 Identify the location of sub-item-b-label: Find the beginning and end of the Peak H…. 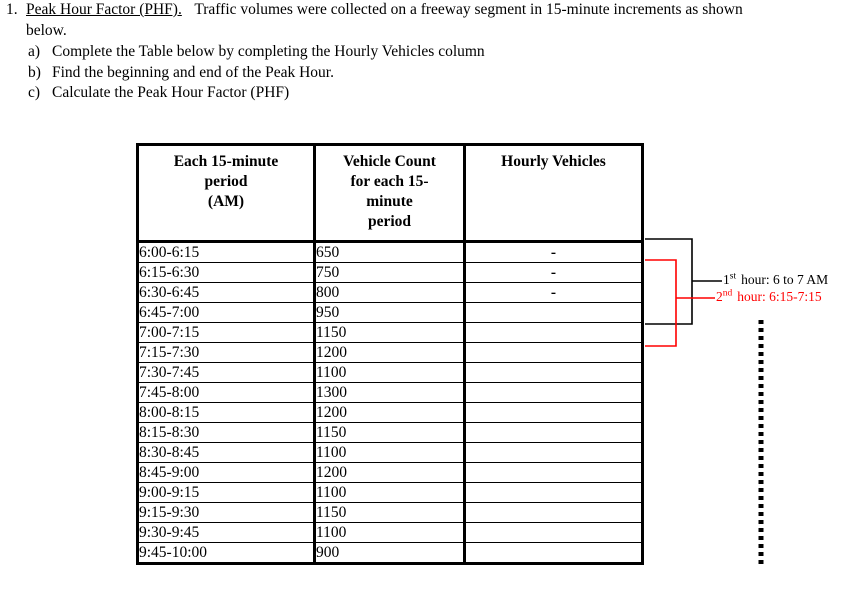
(193, 72).